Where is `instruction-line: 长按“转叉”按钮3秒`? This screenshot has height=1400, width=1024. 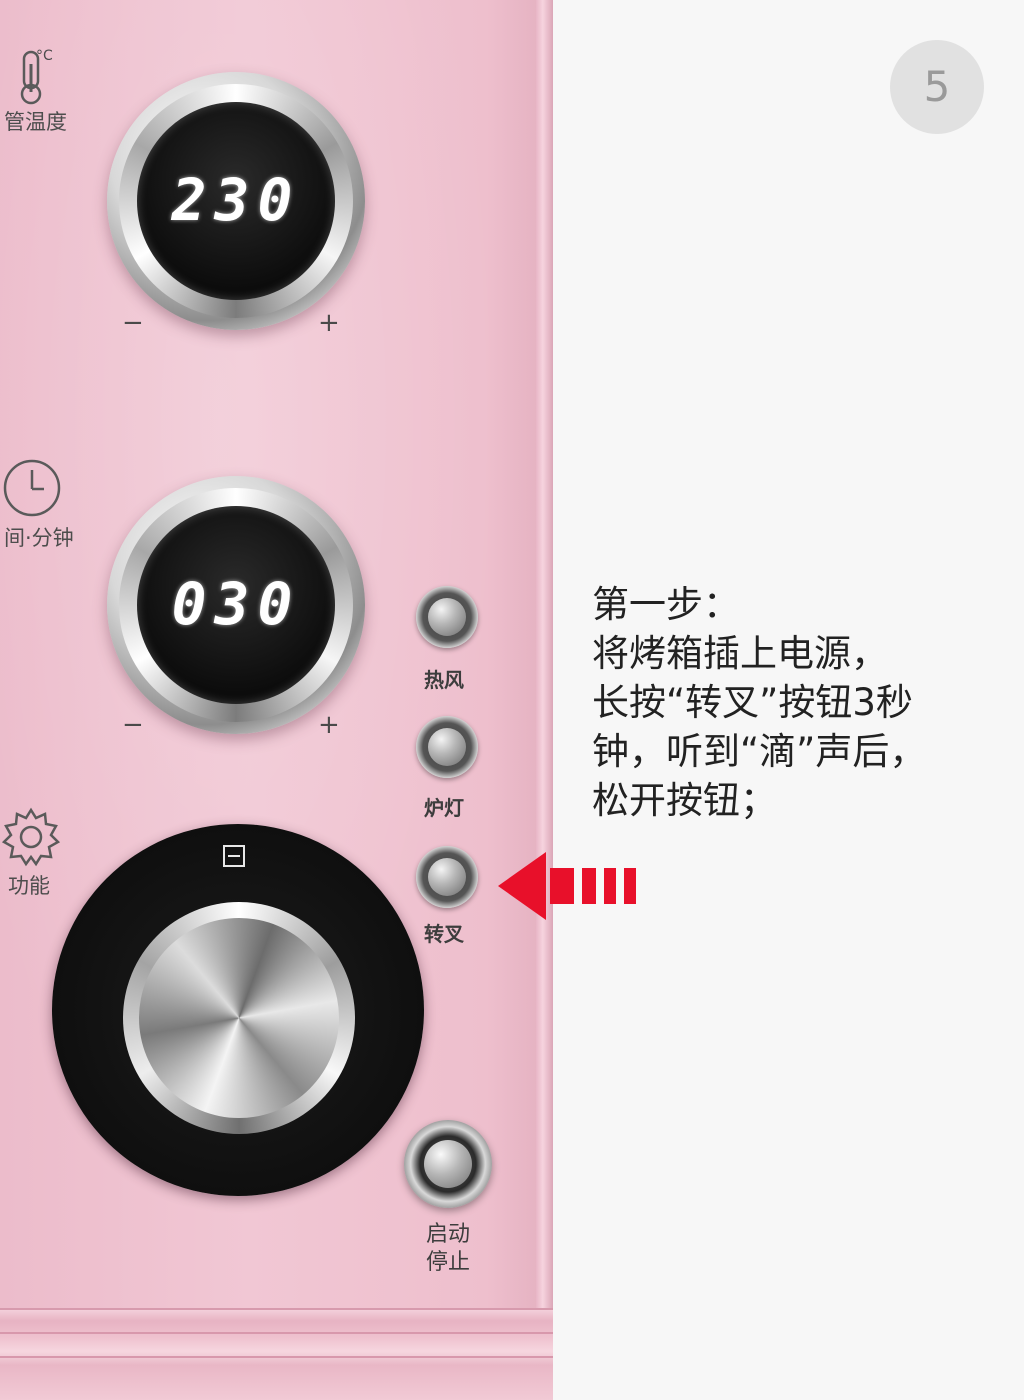 instruction-line: 长按“转叉”按钮3秒 is located at coordinates (752, 702).